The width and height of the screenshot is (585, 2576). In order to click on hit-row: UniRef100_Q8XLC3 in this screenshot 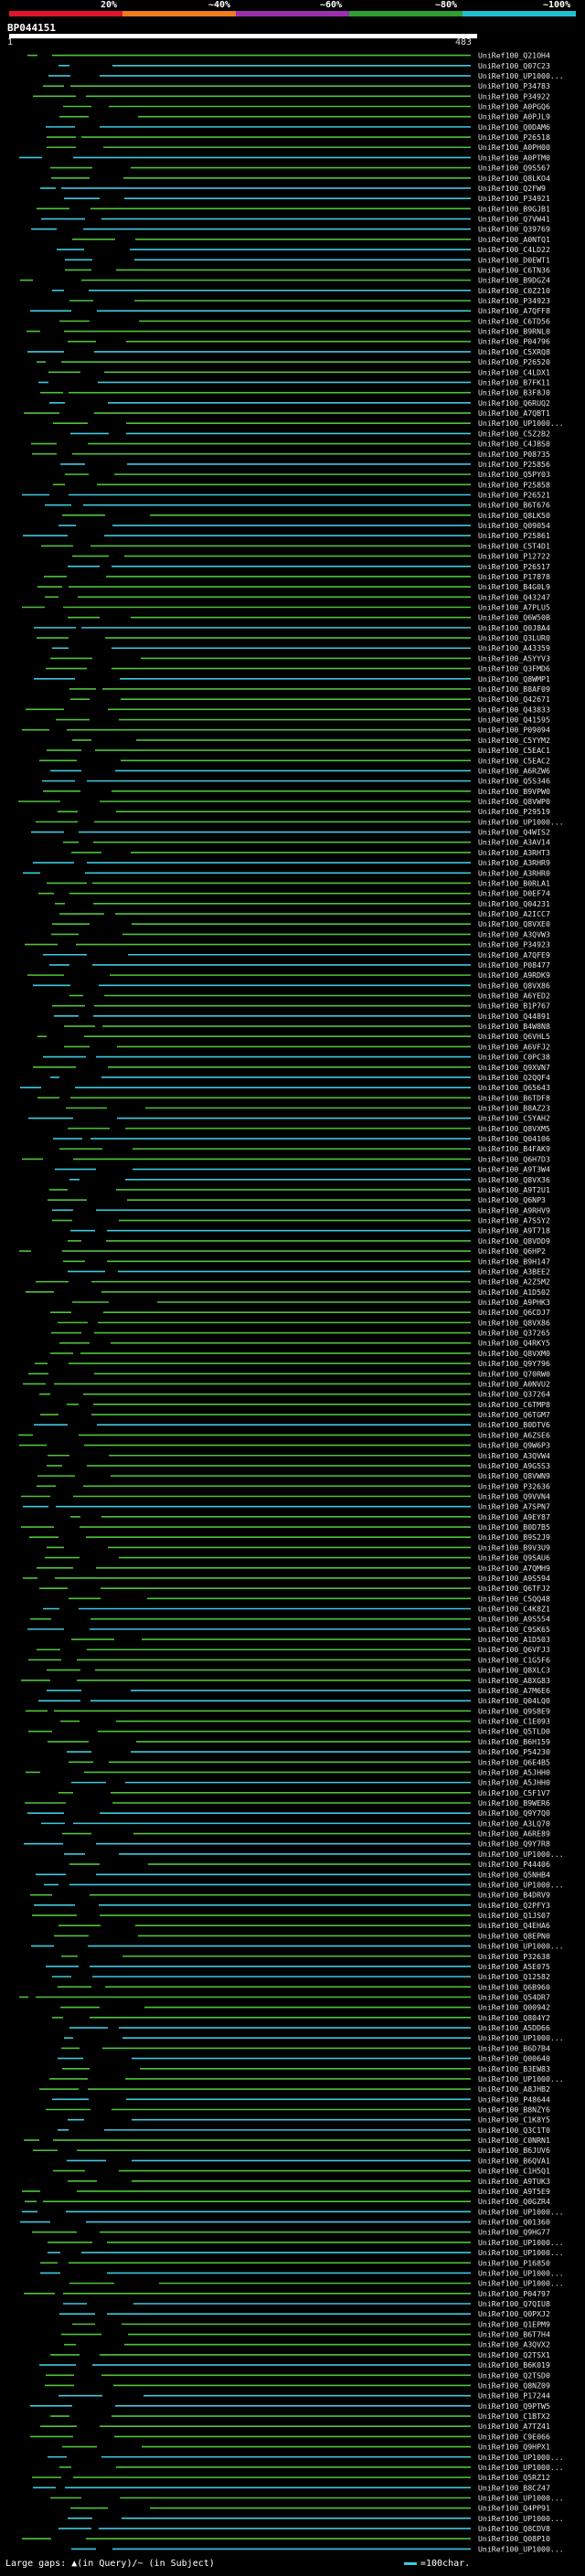, I will do `click(299, 1670)`.